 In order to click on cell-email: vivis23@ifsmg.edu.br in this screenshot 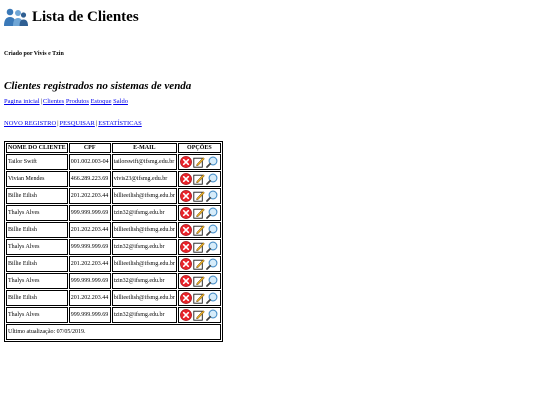, I will do `click(144, 179)`.